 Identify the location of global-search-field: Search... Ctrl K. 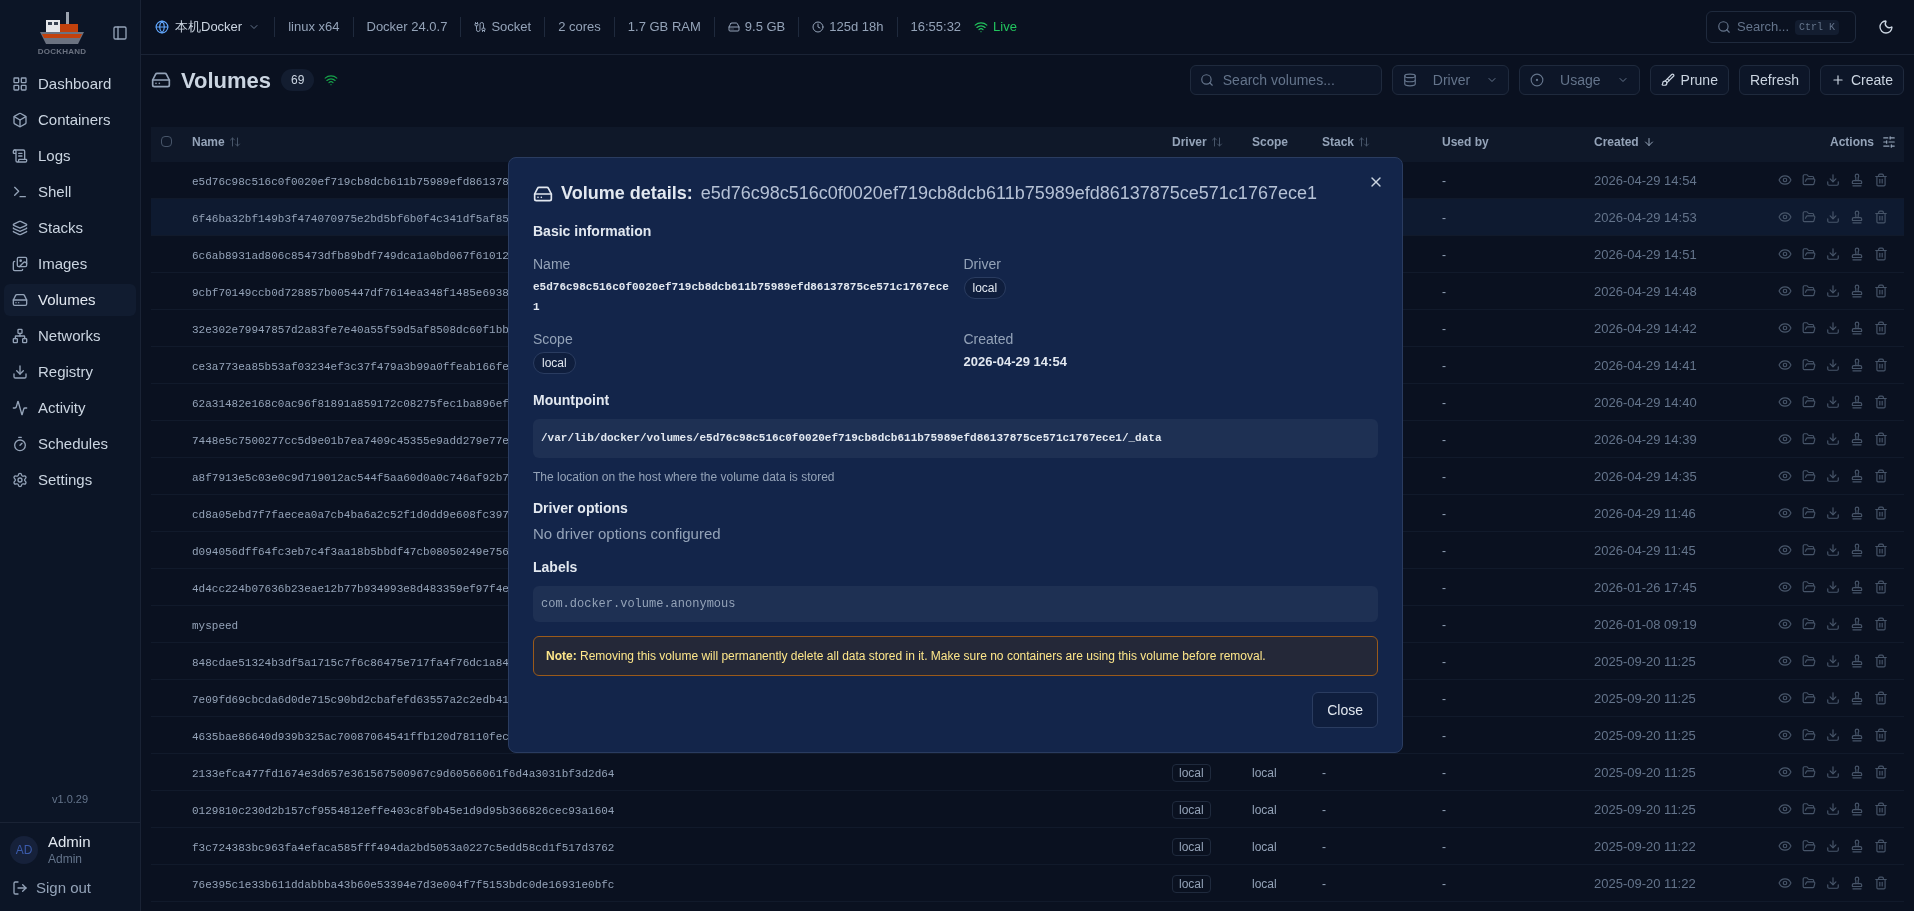
(1781, 27).